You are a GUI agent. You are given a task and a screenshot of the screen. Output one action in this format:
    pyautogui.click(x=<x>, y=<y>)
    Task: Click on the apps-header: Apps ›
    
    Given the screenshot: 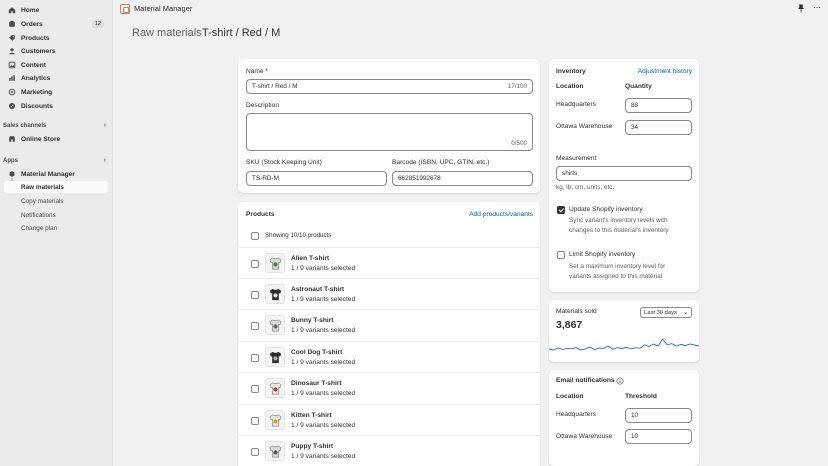 What is the action you would take?
    pyautogui.click(x=56, y=160)
    